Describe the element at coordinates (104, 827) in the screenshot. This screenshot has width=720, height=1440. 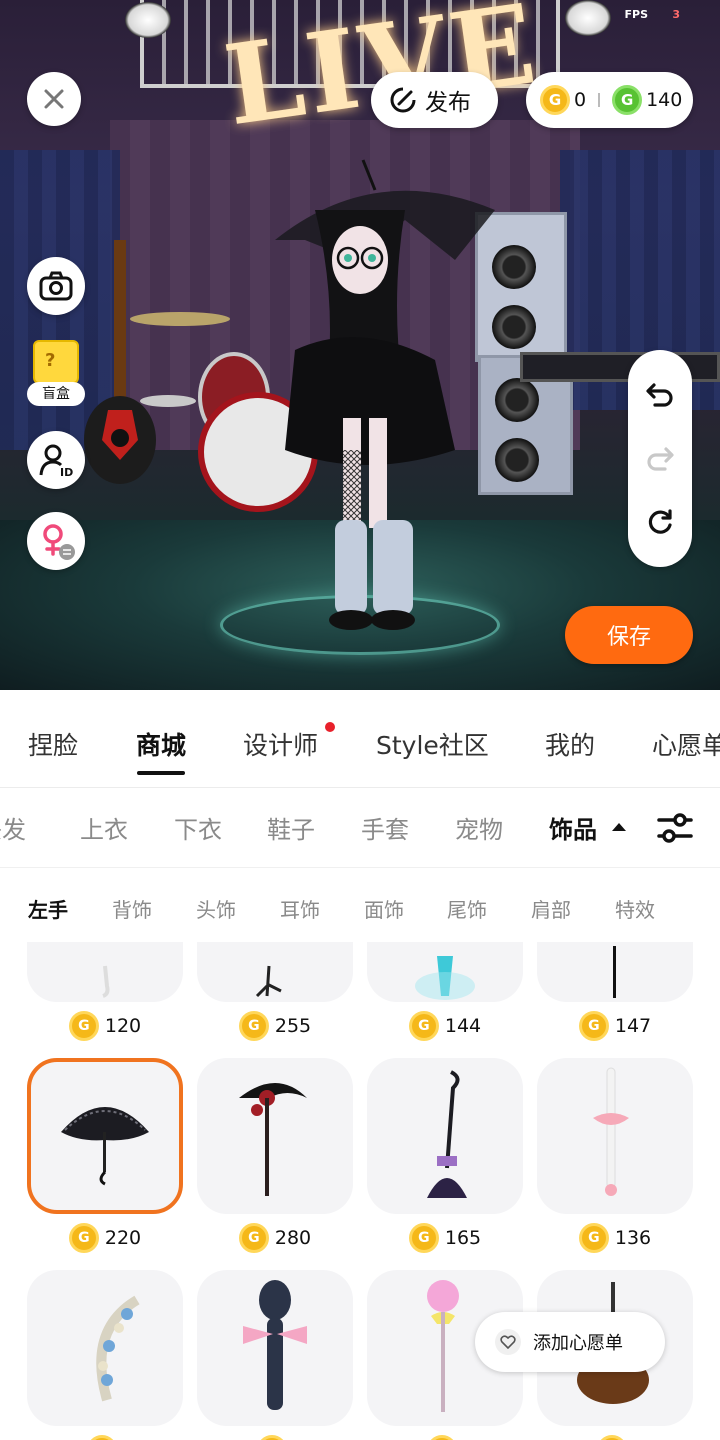
I see `category-top: 上衣` at that location.